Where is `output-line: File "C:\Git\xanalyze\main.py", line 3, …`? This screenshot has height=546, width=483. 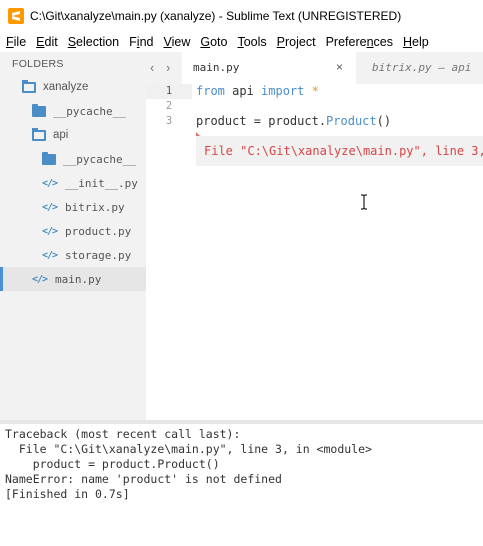
output-line: File "C:\Git\xanalyze\main.py", line 3, … is located at coordinates (188, 449).